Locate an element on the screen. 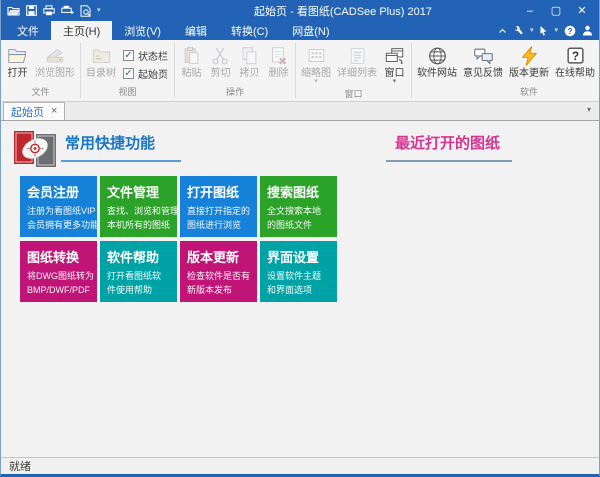 Image resolution: width=600 pixels, height=477 pixels. ribbon-group-window: 缩略图 ▾ 详细列表 窗口 ▾ 窗口 is located at coordinates (353, 70).